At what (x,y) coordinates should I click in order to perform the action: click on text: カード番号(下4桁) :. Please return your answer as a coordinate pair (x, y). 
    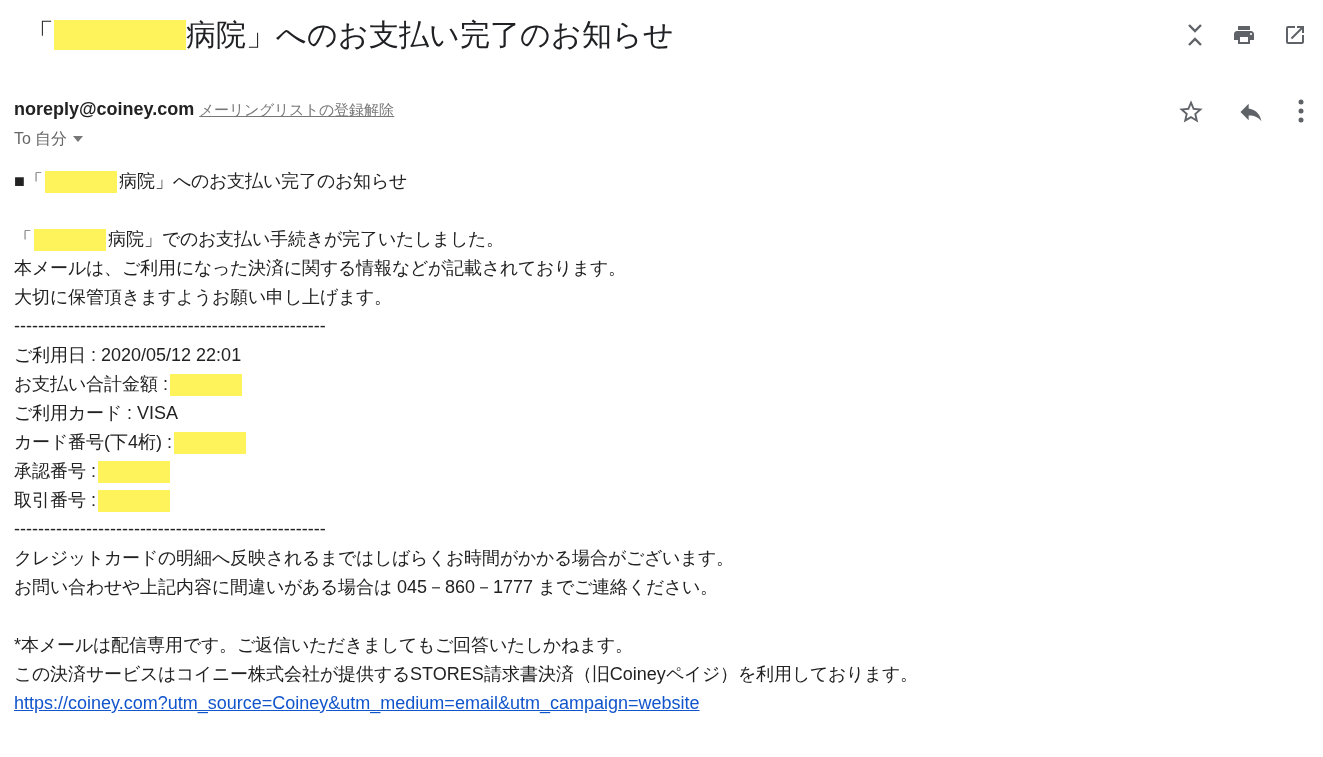
    Looking at the image, I should click on (93, 442).